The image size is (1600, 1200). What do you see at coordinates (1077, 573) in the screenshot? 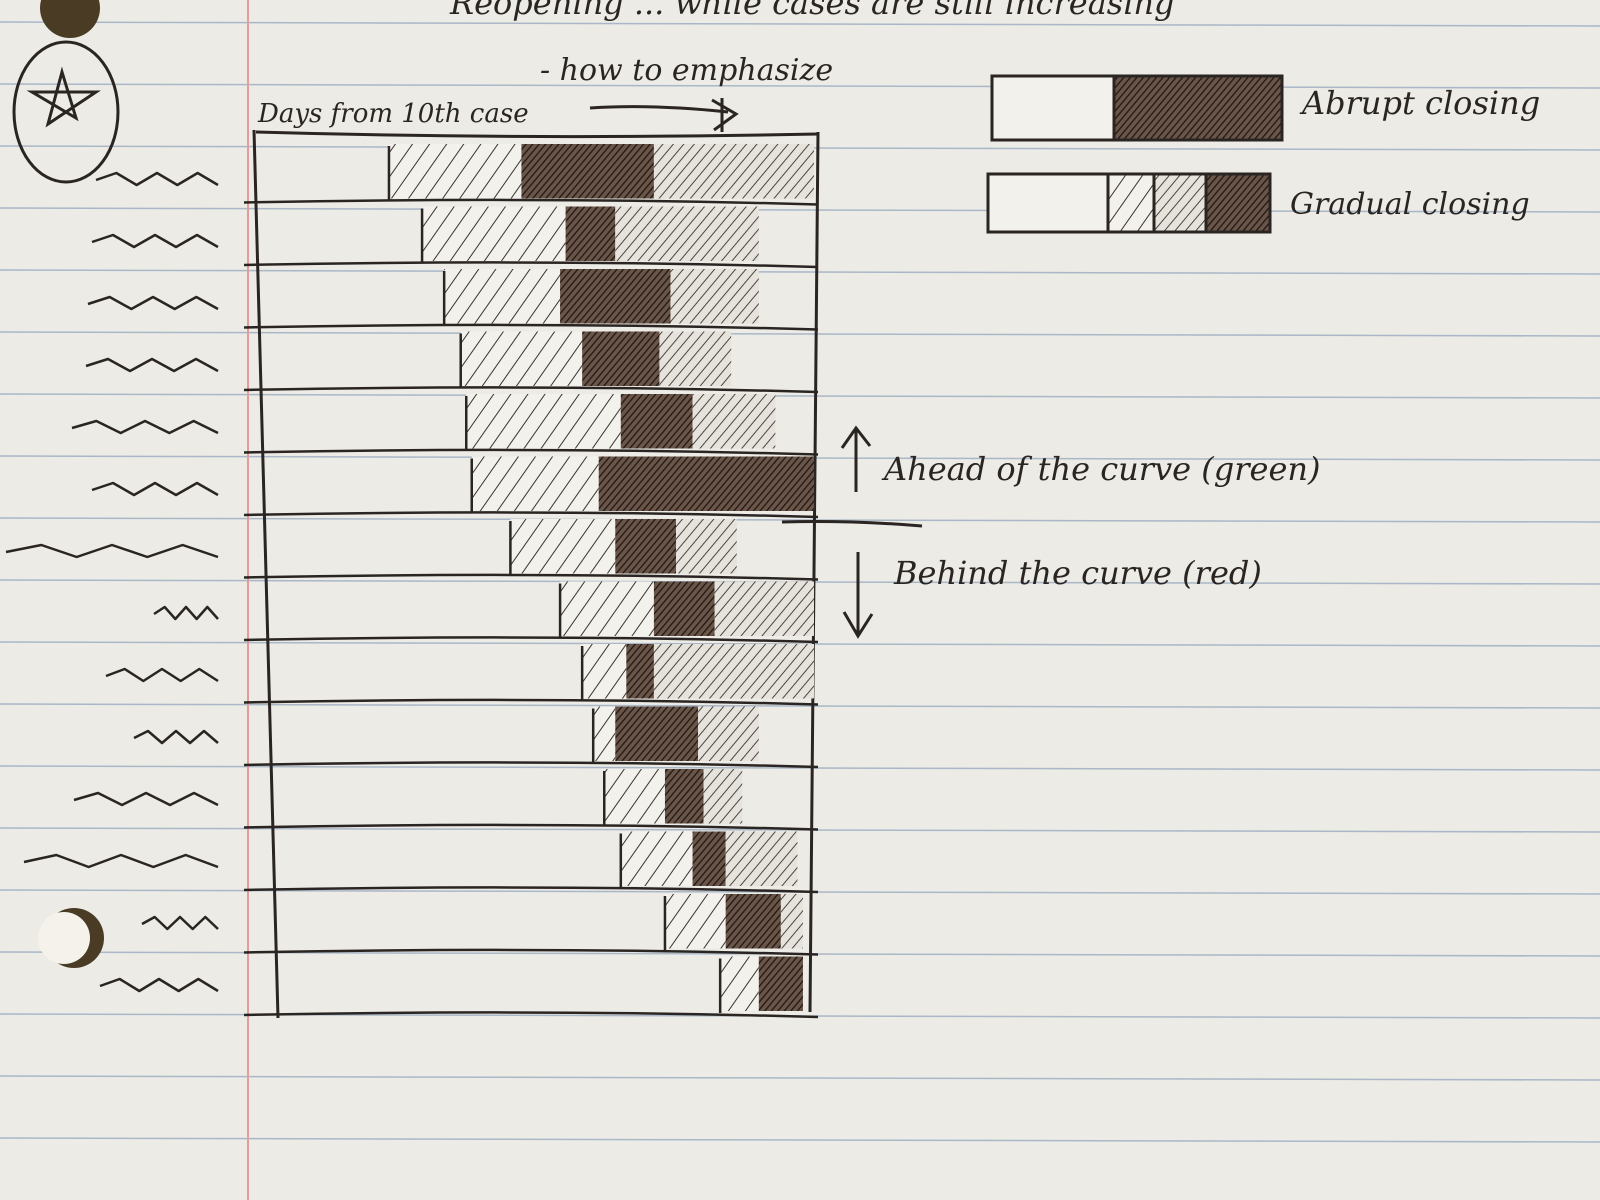
I see `behind-annotation: Behind the curve (red)` at bounding box center [1077, 573].